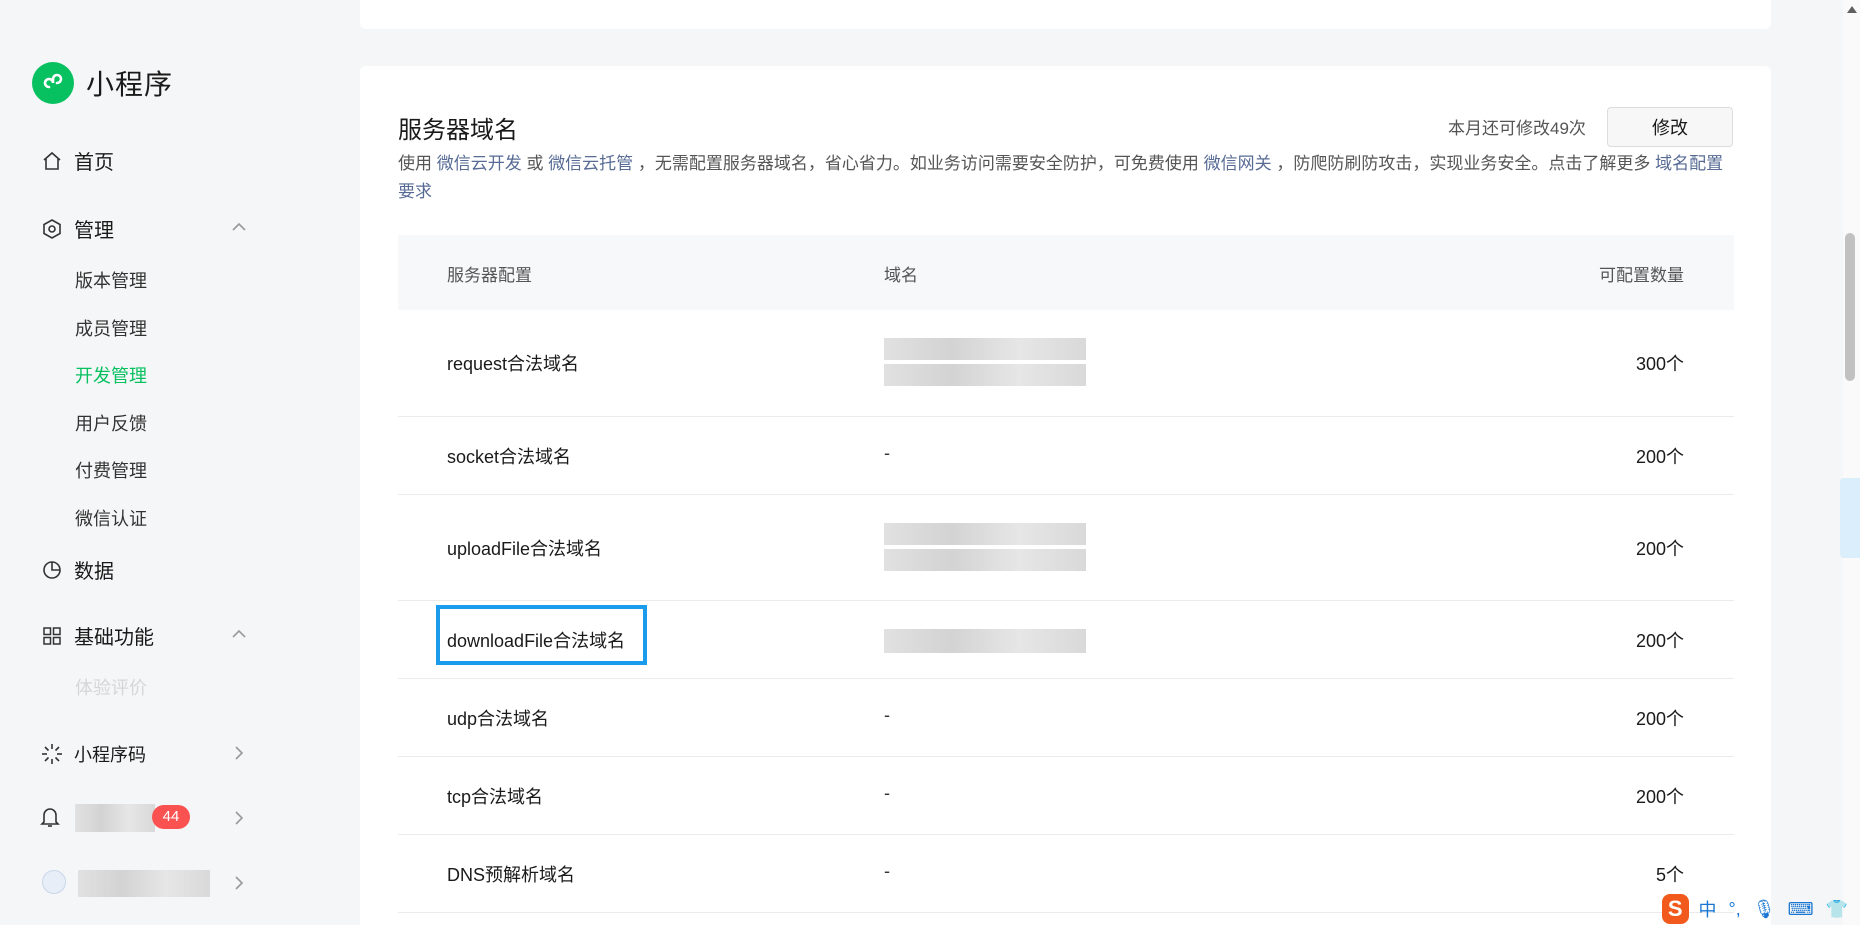  I want to click on row-config-name: tcp合法域名, so click(495, 797).